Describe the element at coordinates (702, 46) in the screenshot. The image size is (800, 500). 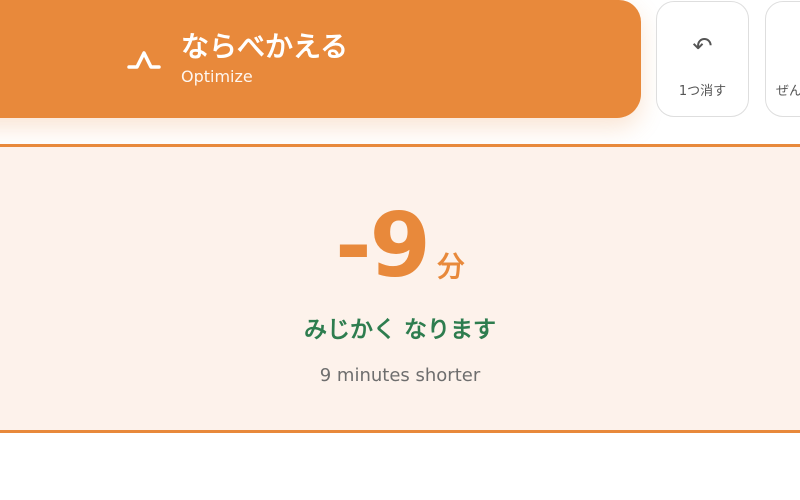
I see `undo-icon: ↶` at that location.